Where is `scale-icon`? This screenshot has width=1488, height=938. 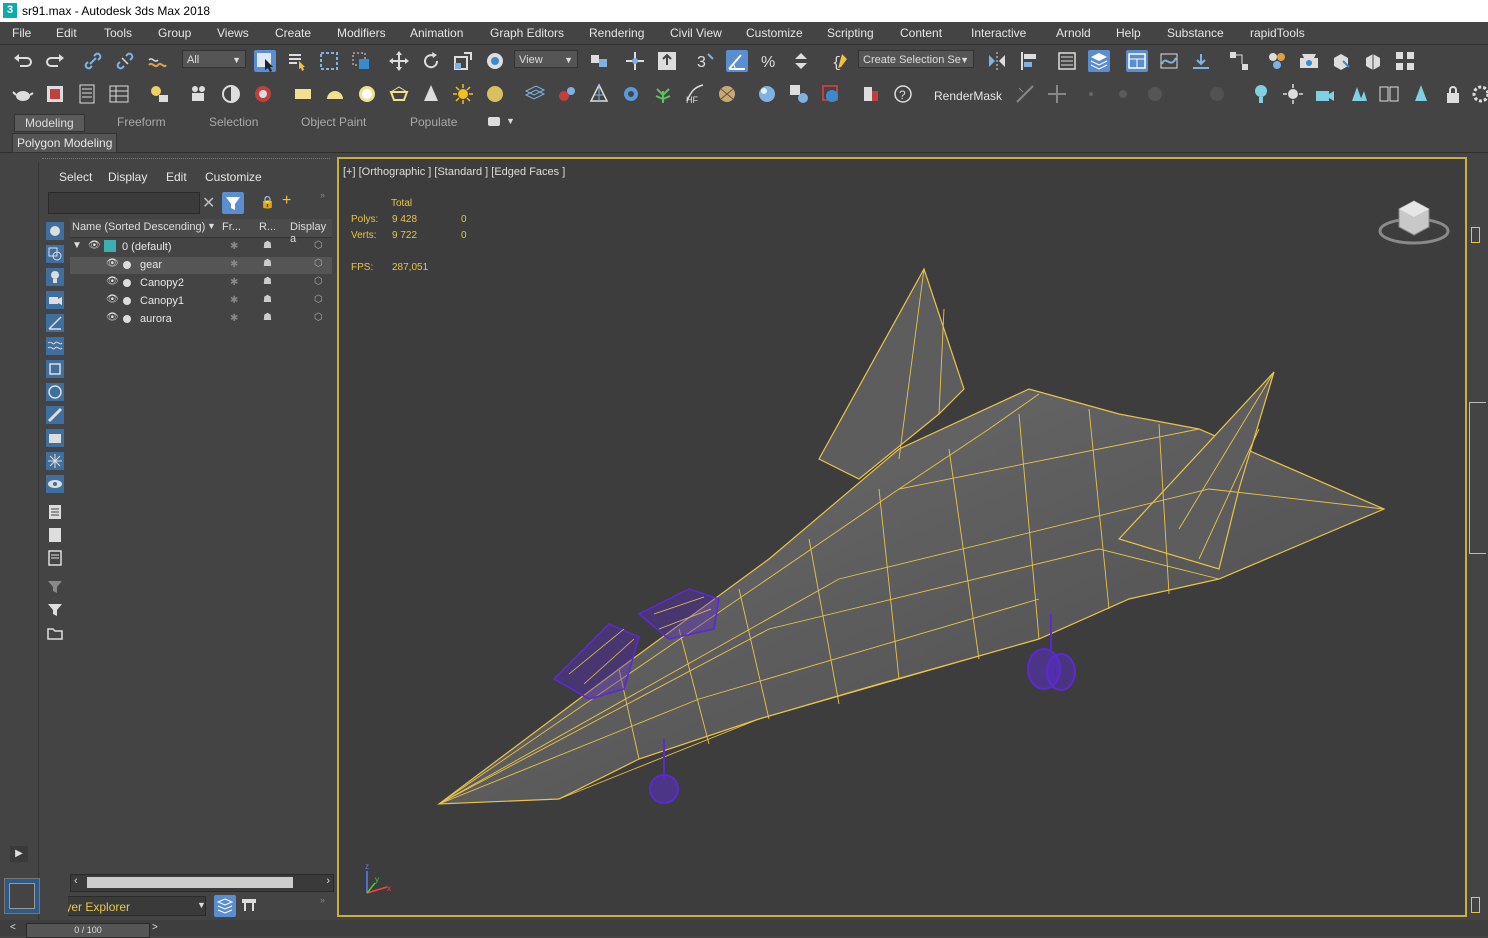
scale-icon is located at coordinates (463, 61).